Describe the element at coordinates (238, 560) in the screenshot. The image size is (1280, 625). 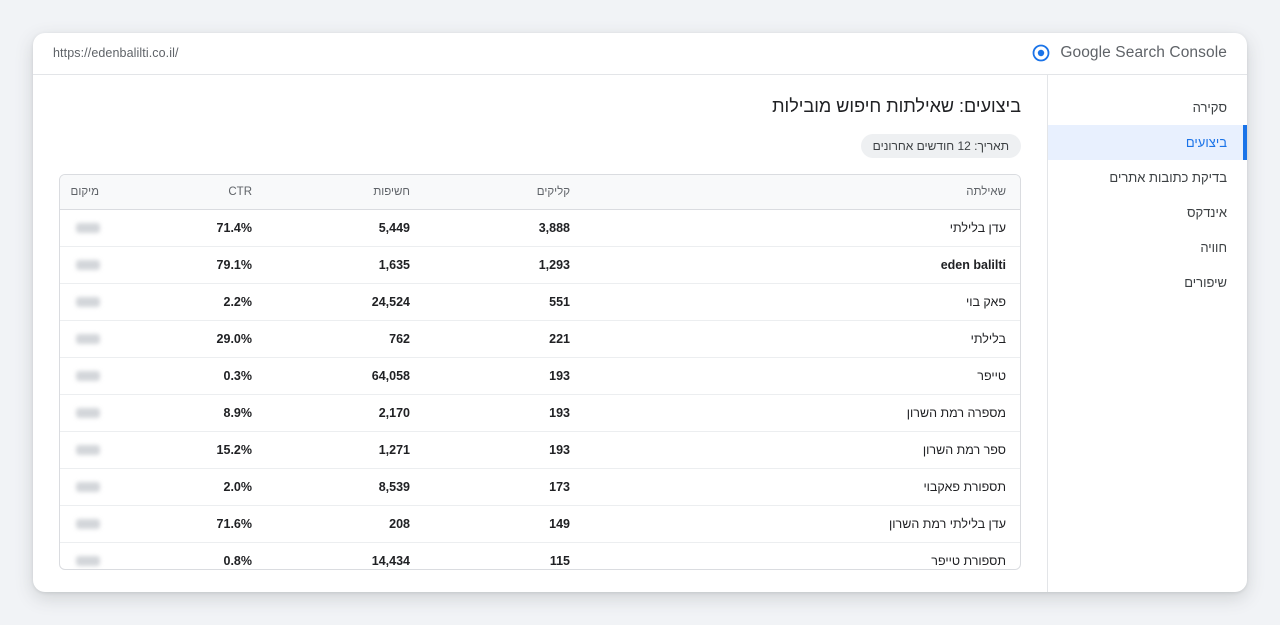
I see `ctr-cell: 0.8%` at that location.